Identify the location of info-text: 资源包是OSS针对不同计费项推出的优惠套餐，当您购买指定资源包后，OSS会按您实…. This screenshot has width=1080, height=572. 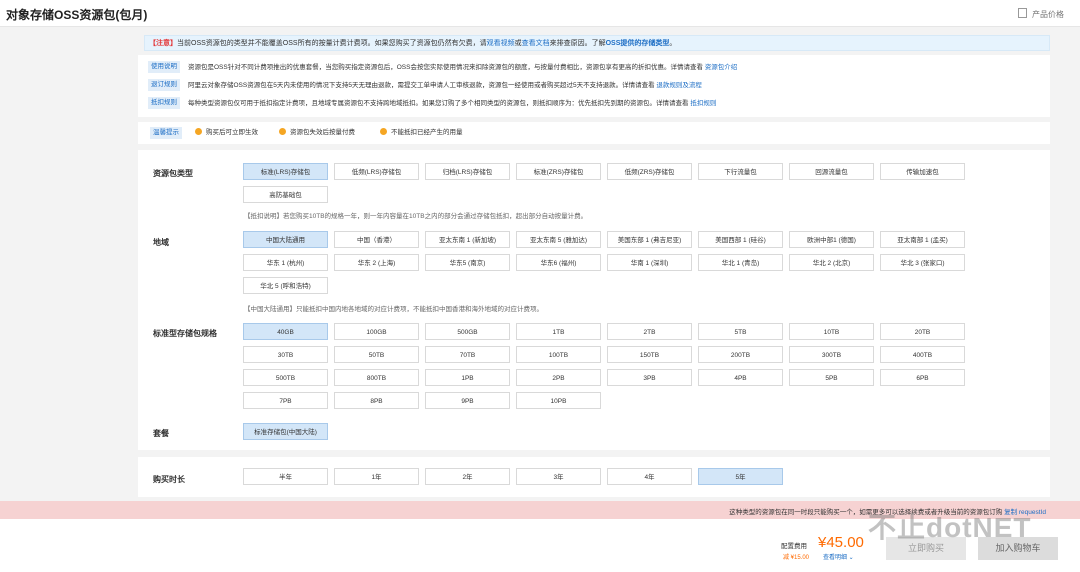
(446, 67).